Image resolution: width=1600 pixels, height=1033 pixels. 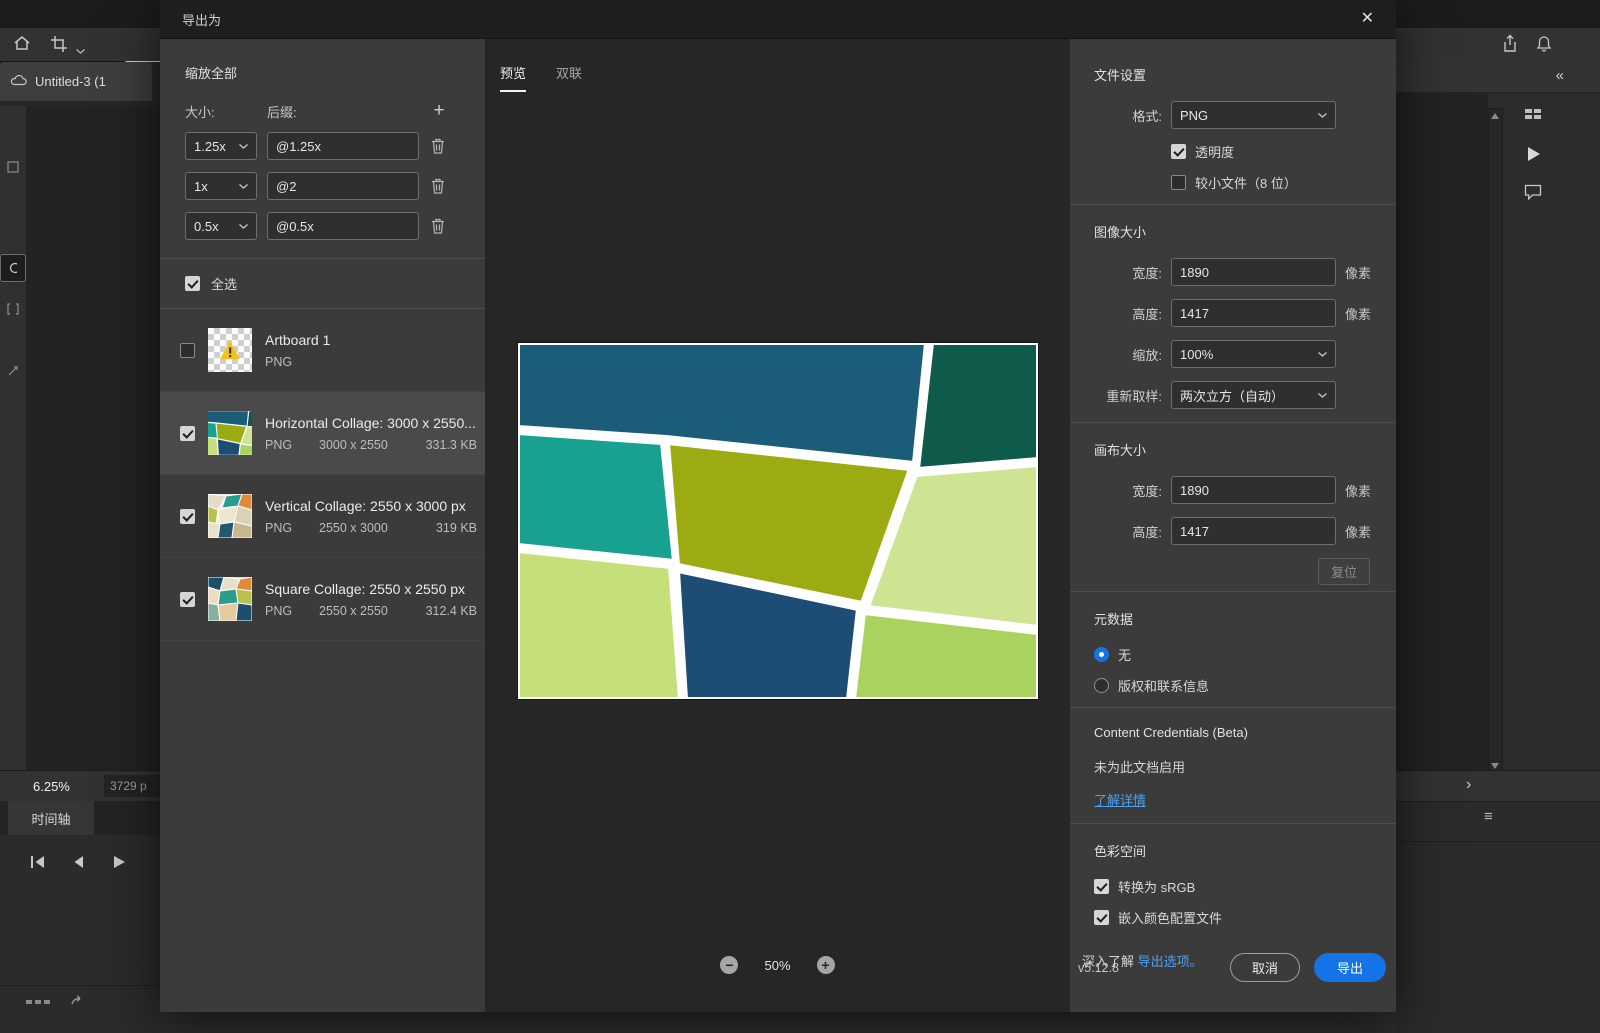 I want to click on status-bar: 6.25% 3729 p, so click(x=83, y=786).